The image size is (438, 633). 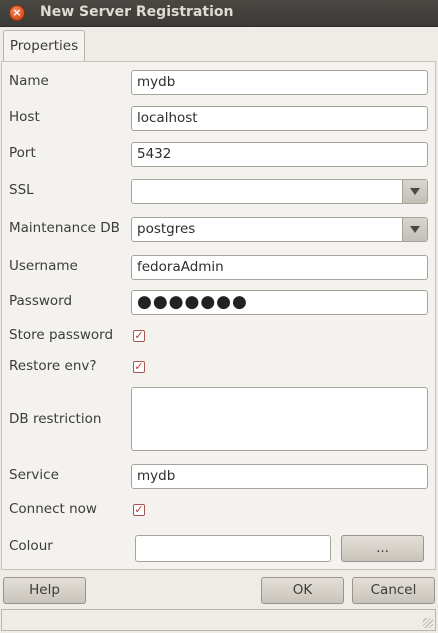 I want to click on ssl-select, so click(x=279, y=191).